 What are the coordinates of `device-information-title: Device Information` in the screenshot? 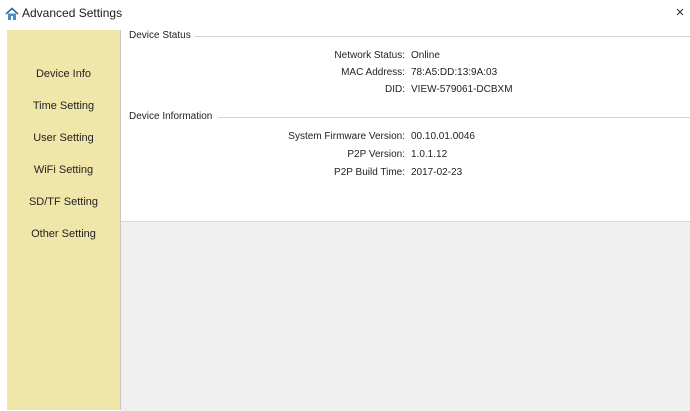 It's located at (172, 116).